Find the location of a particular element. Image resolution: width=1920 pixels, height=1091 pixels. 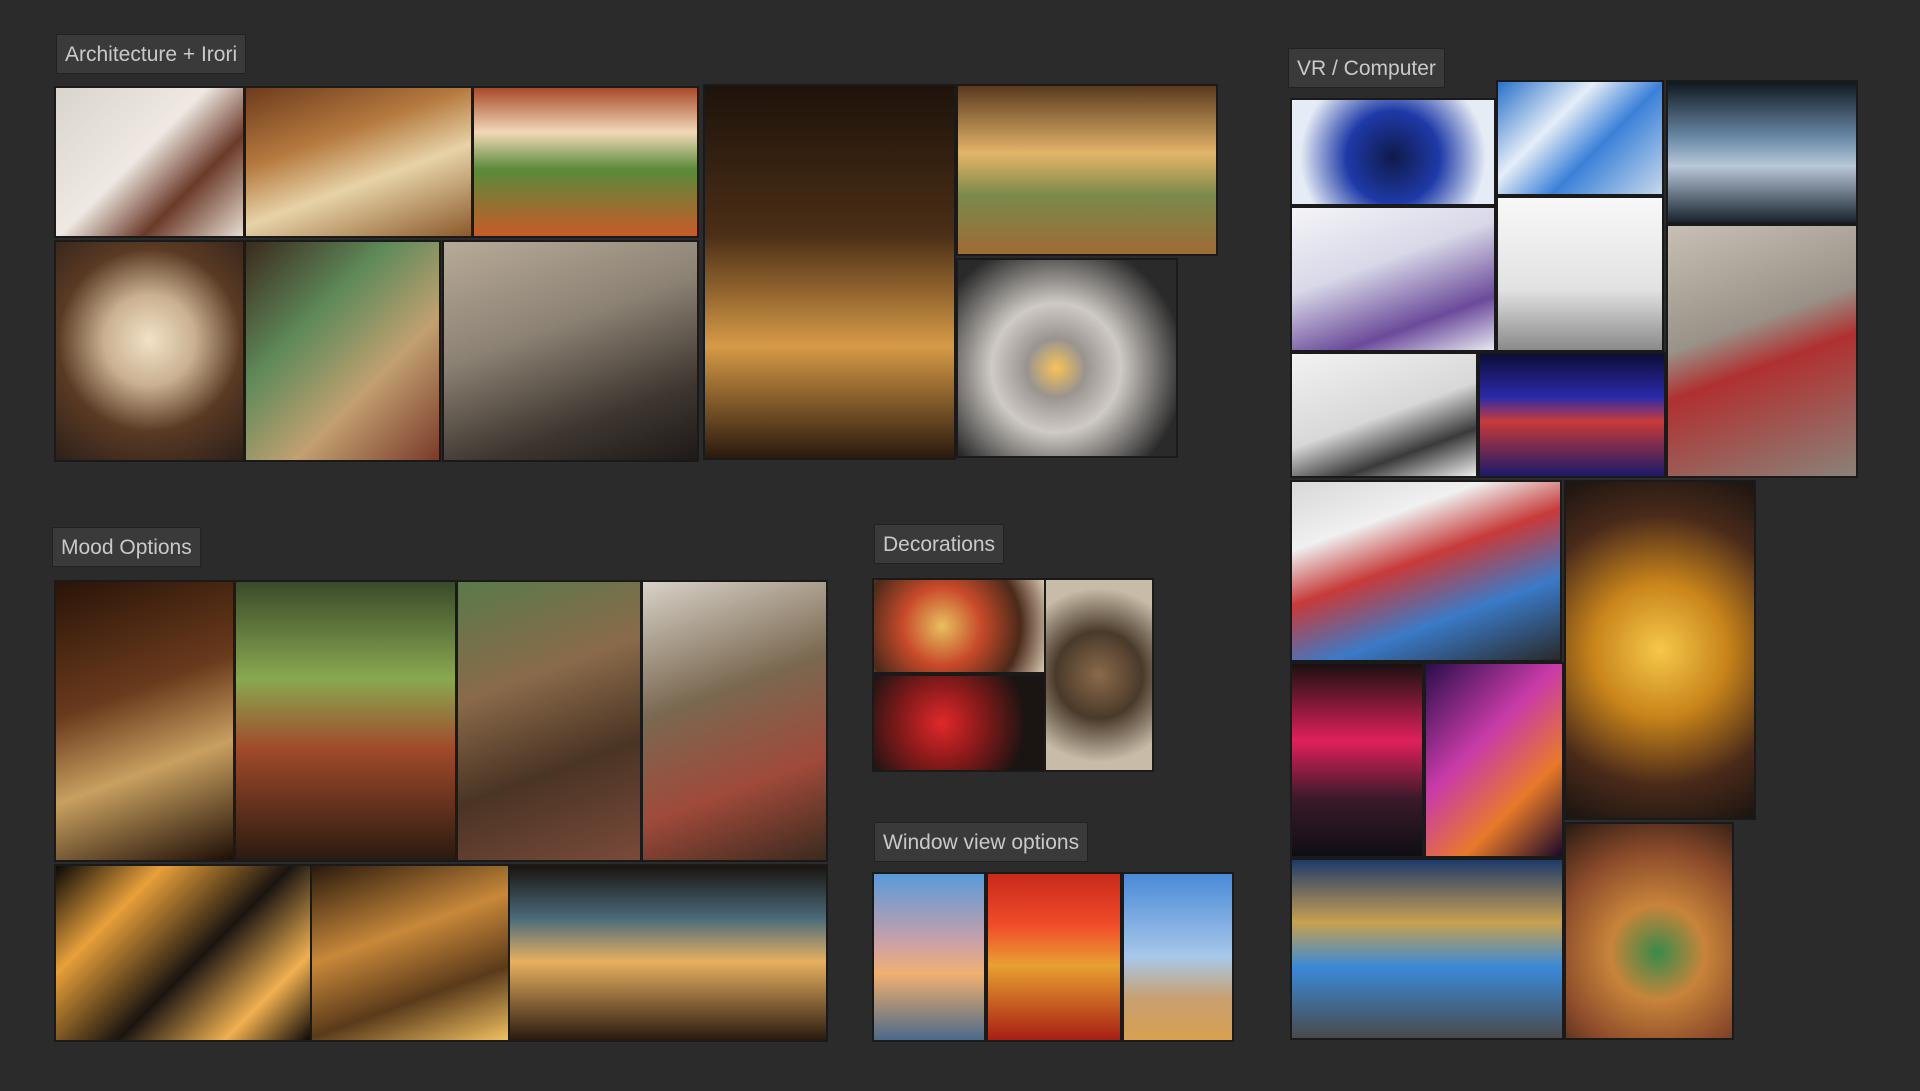

quantum-chip-cables-image is located at coordinates (1649, 931).